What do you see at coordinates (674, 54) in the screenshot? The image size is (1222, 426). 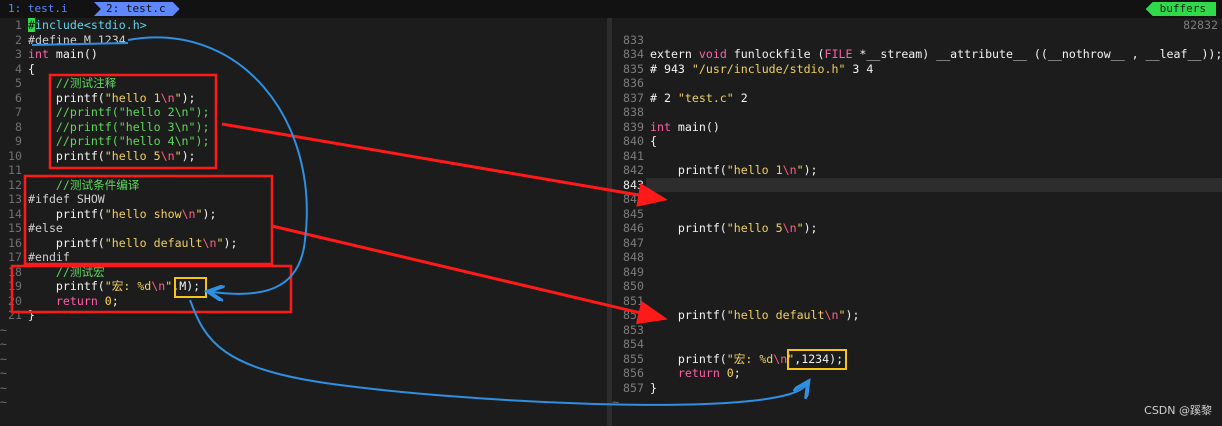 I see `code-token: extern` at bounding box center [674, 54].